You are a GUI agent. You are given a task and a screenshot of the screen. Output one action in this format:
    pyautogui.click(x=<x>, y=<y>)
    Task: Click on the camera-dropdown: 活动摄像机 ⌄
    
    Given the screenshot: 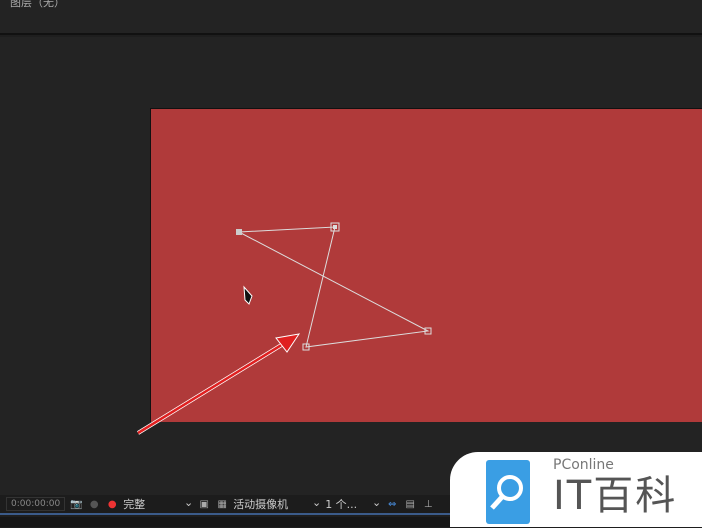 What is the action you would take?
    pyautogui.click(x=277, y=504)
    